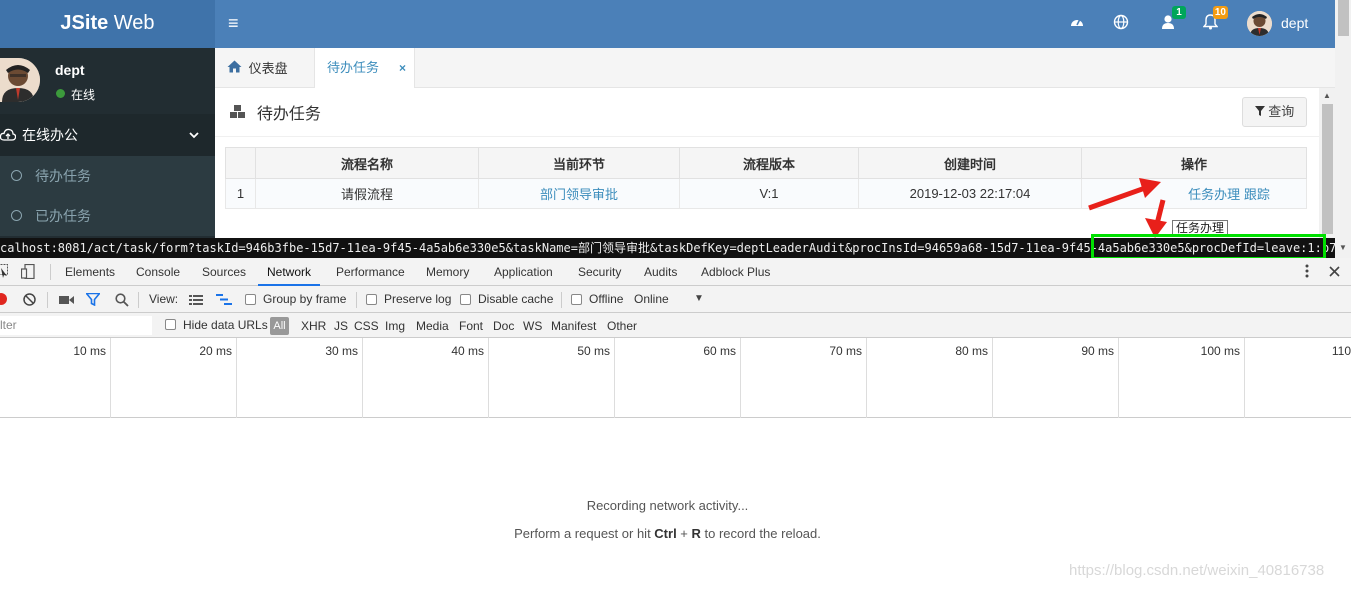  Describe the element at coordinates (699, 298) in the screenshot. I see `chevron-down-icon: ▼` at that location.